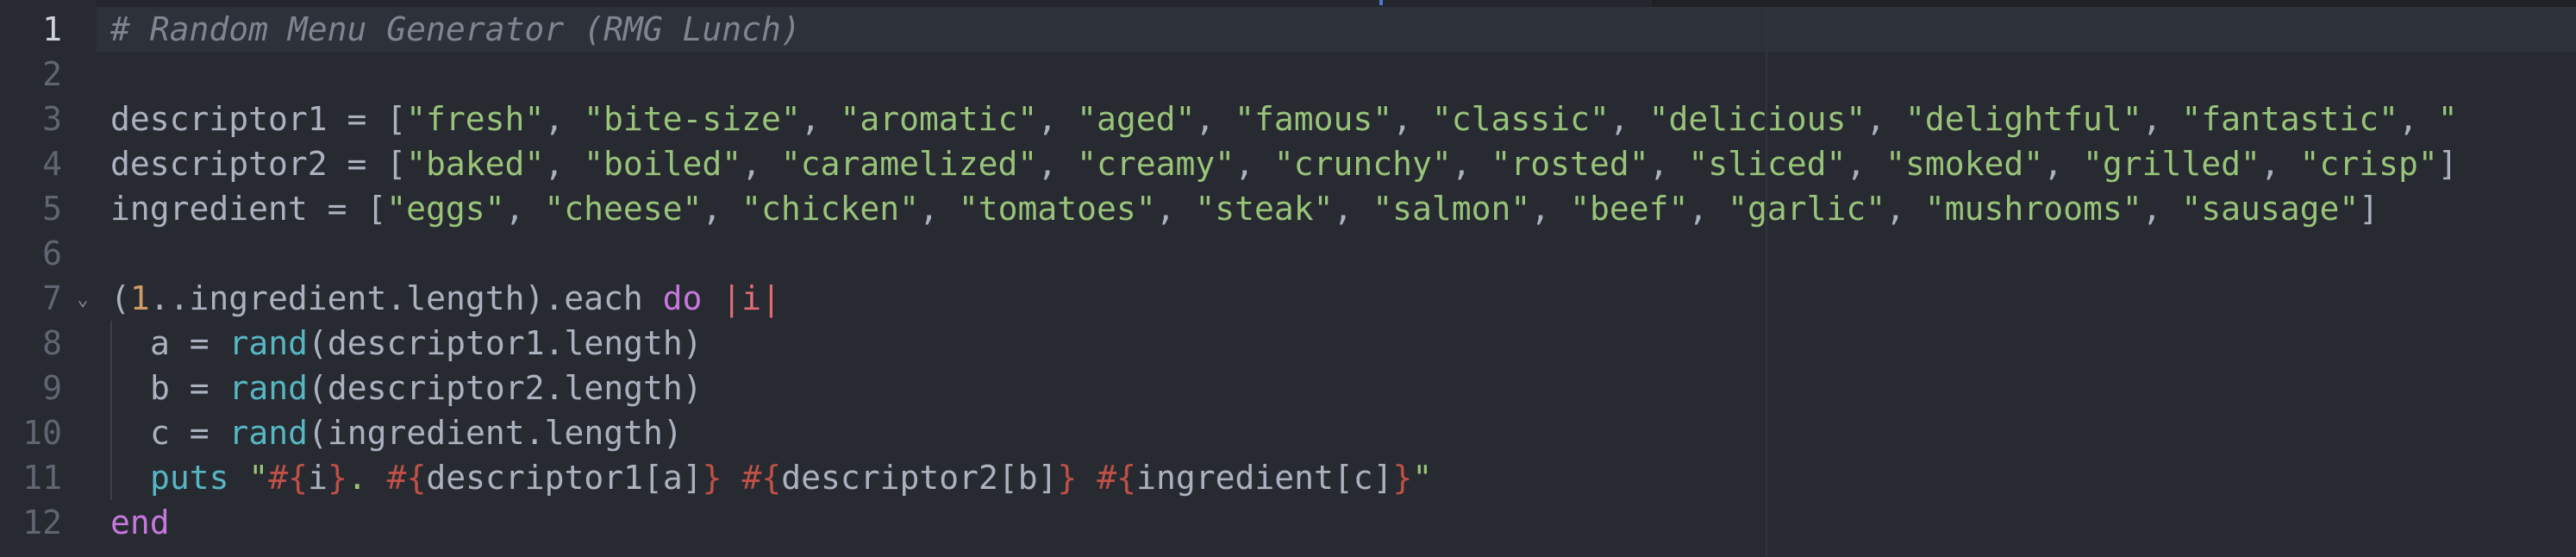 Image resolution: width=2576 pixels, height=557 pixels. Describe the element at coordinates (258, 119) in the screenshot. I see `token-plain: descriptor1 = [` at that location.